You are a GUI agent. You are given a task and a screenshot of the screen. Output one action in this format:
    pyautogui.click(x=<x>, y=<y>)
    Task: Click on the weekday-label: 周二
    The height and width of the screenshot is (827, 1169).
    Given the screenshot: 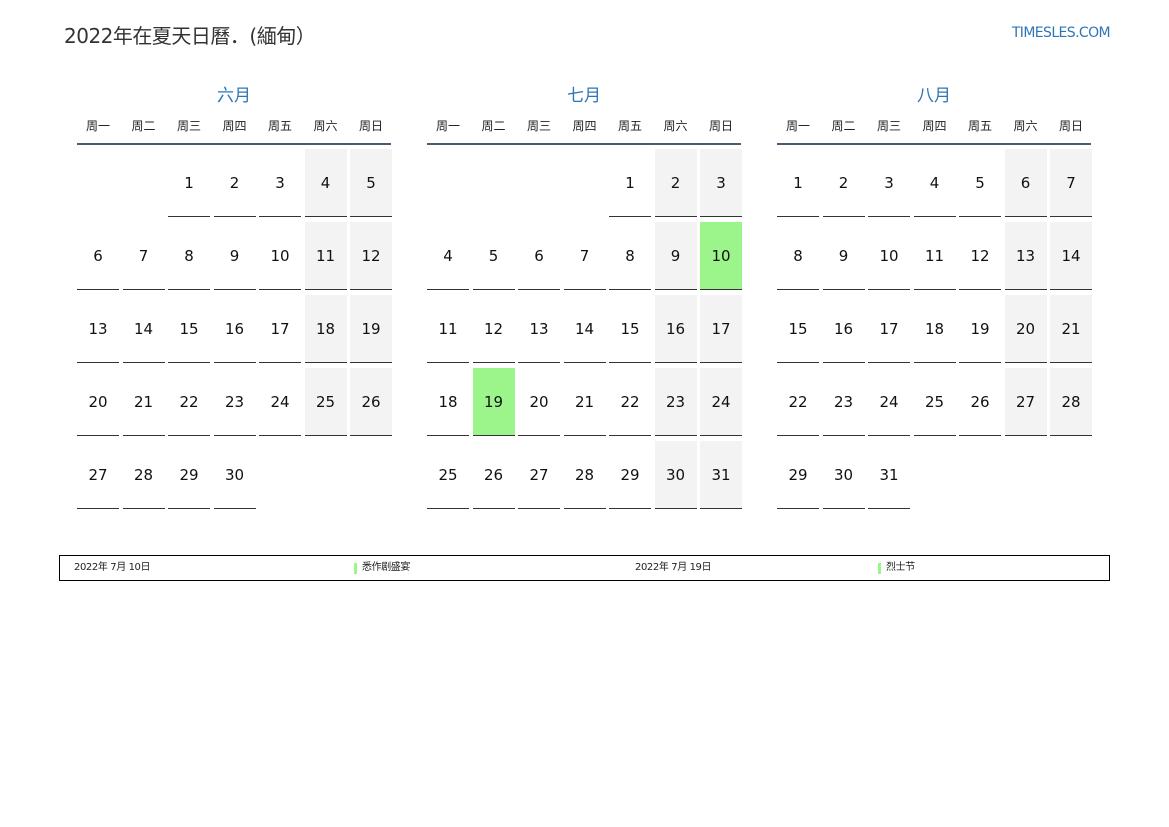 What is the action you would take?
    pyautogui.click(x=493, y=126)
    